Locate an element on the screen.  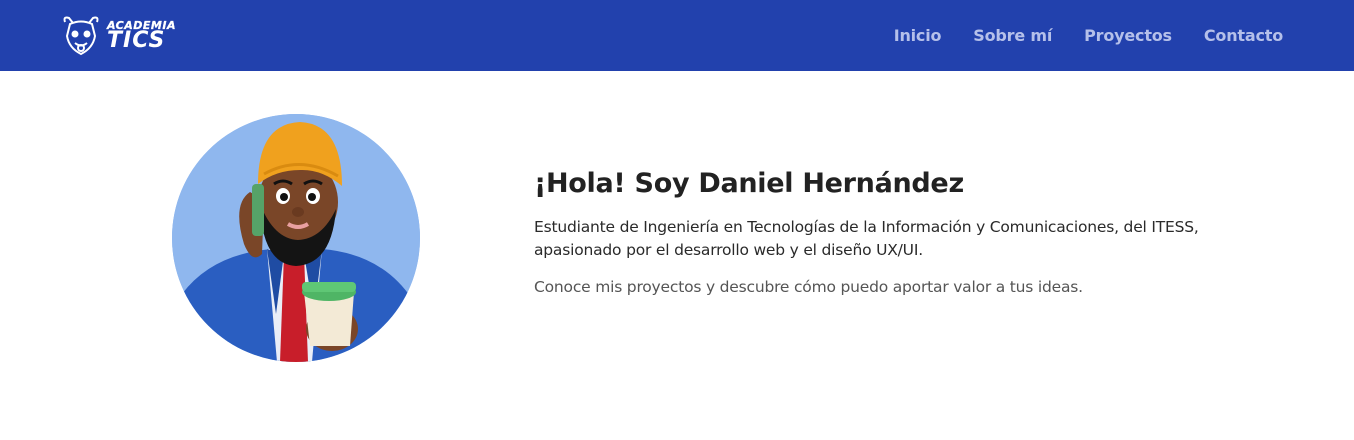
nav-proyectos: Proyectos is located at coordinates (1128, 35).